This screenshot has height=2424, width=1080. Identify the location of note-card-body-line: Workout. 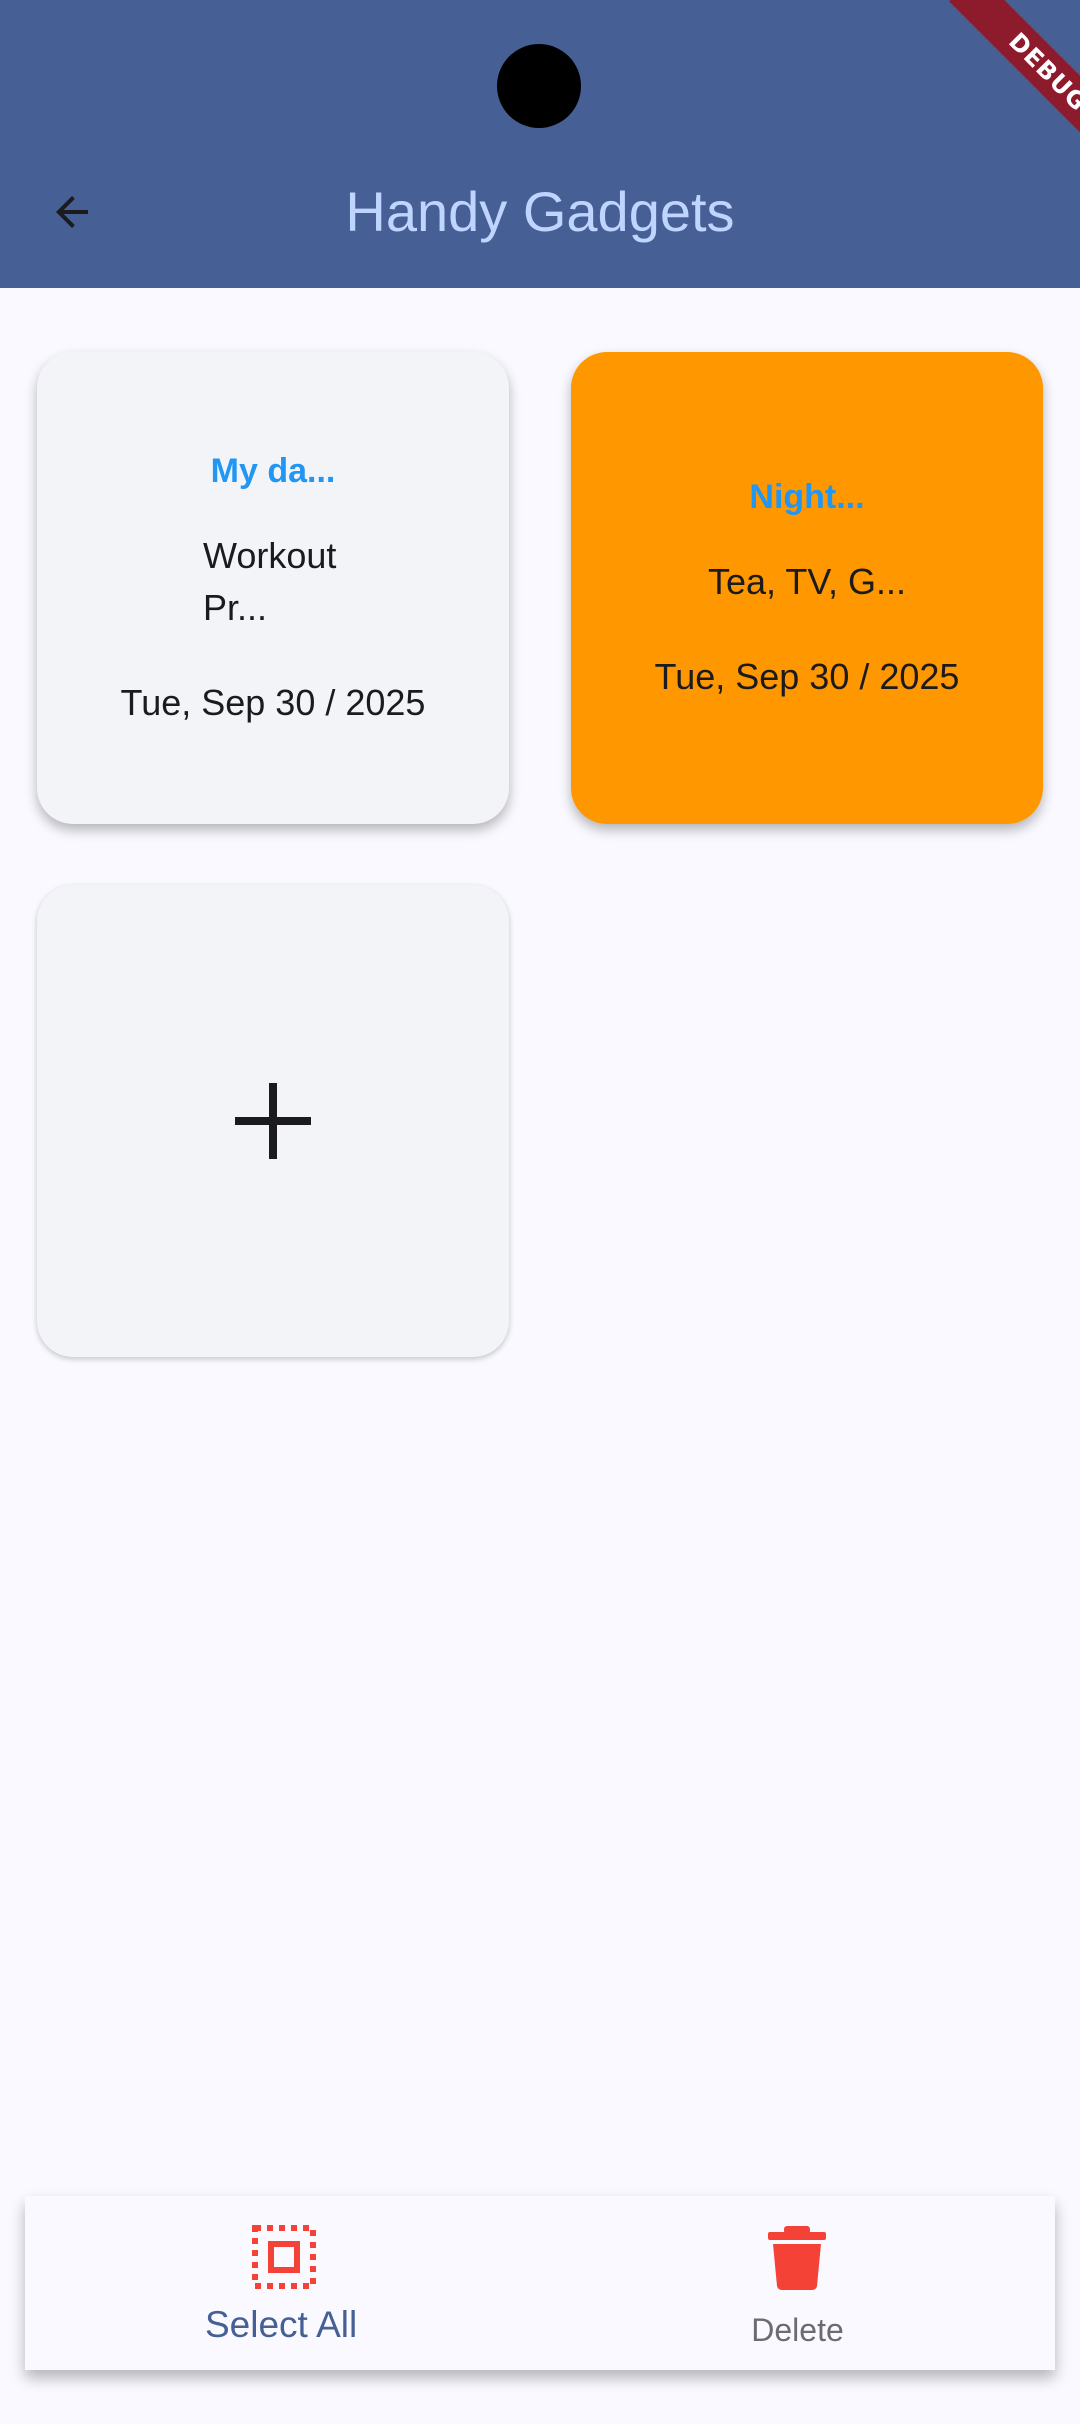
(270, 555).